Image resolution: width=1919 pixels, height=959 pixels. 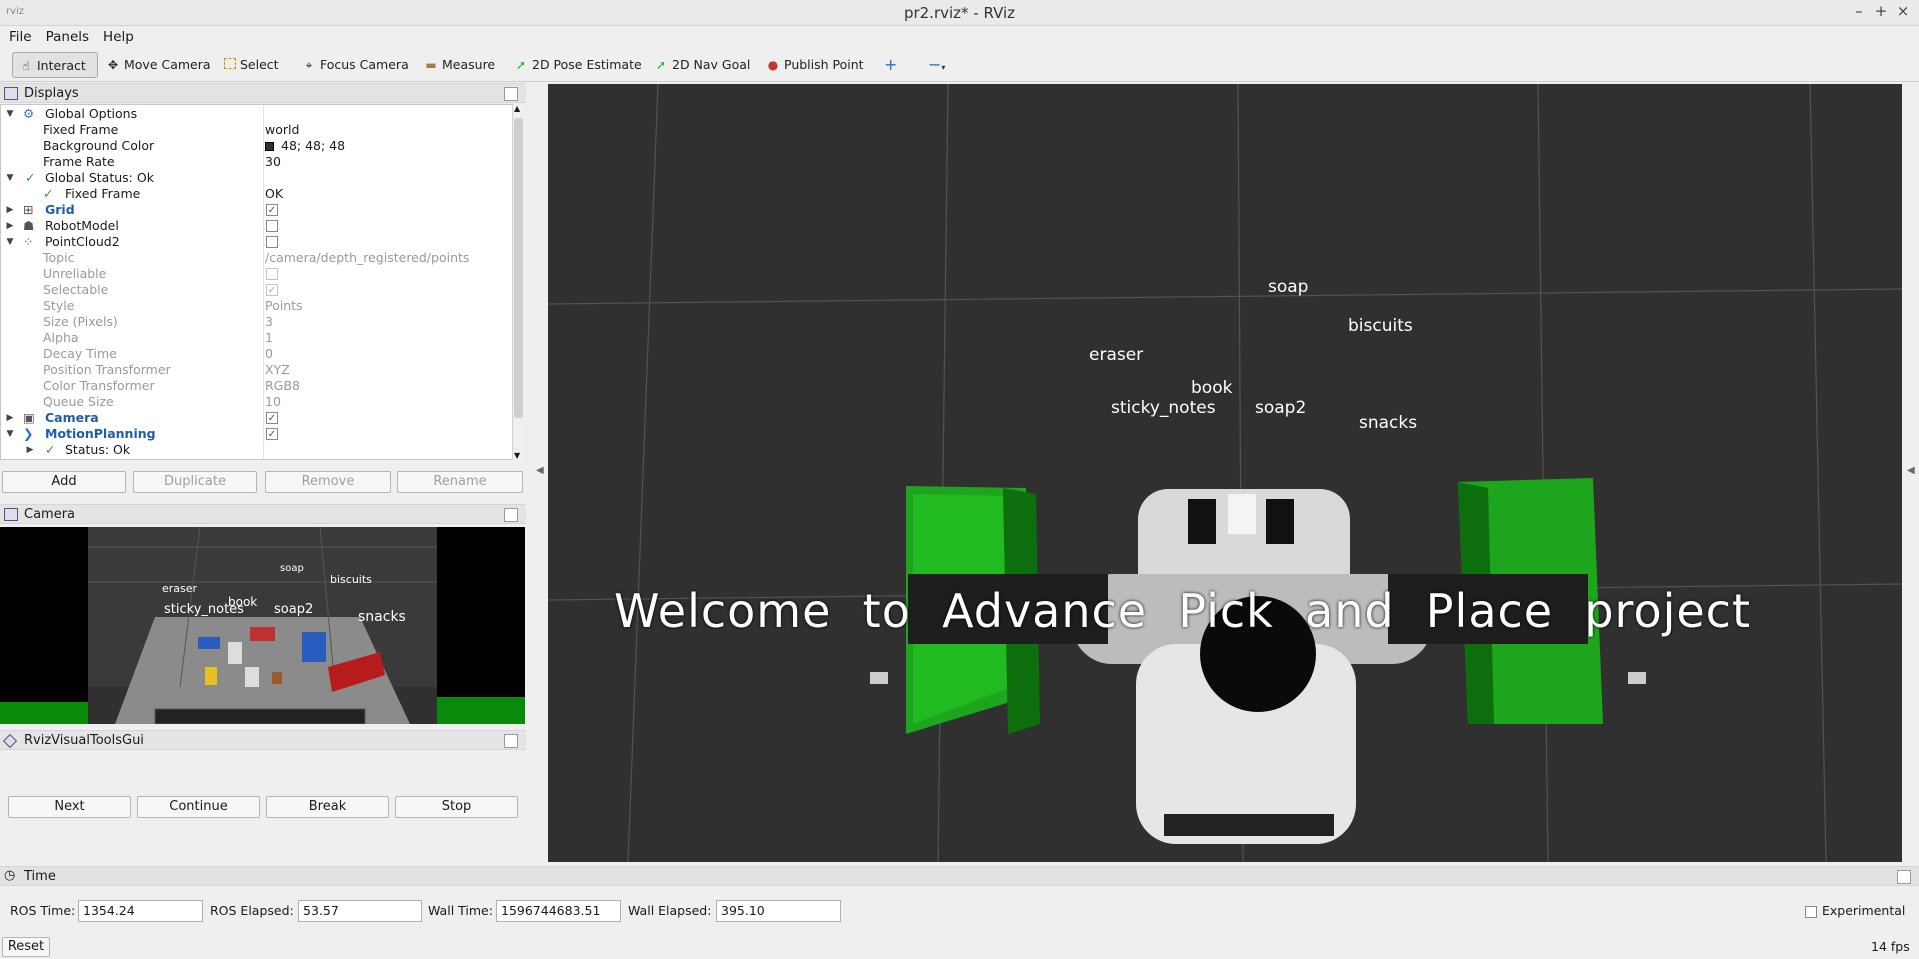 I want to click on tree-row-global-status: ▼ ✓ Global Status: Ok, so click(x=251, y=178).